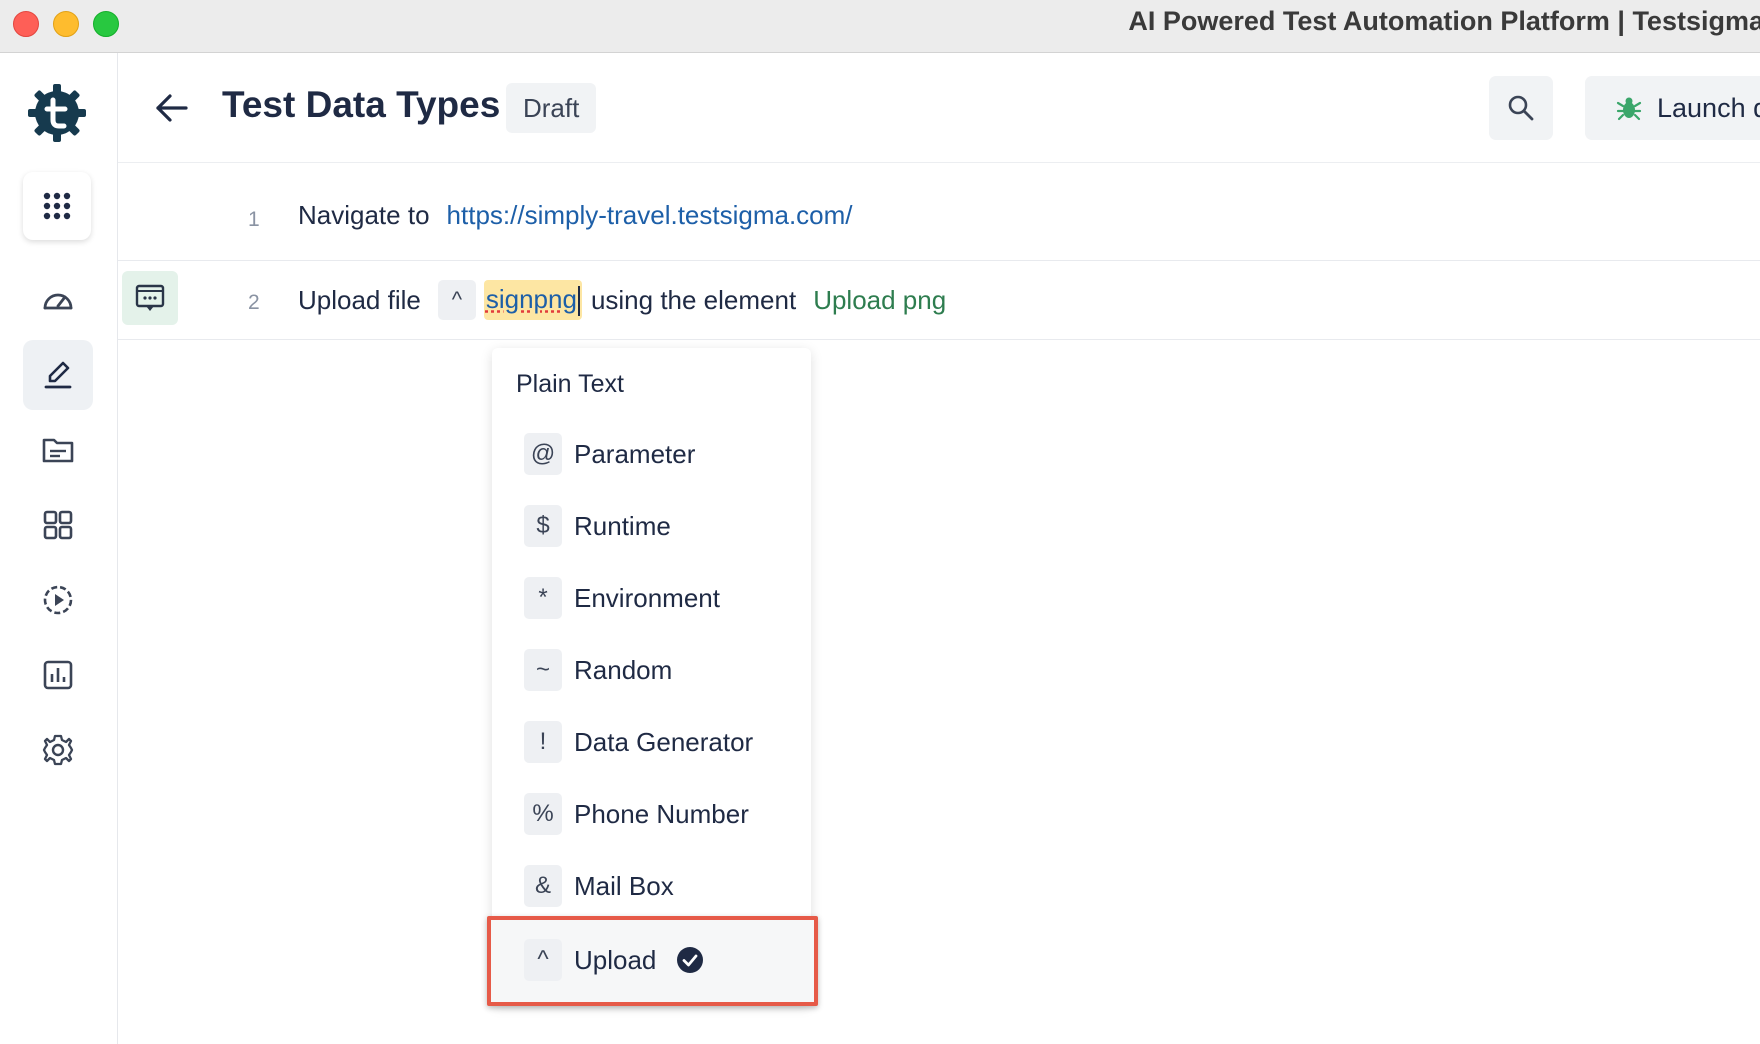 The image size is (1760, 1044). Describe the element at coordinates (664, 741) in the screenshot. I see `dropdown-item-label: Data Generator` at that location.